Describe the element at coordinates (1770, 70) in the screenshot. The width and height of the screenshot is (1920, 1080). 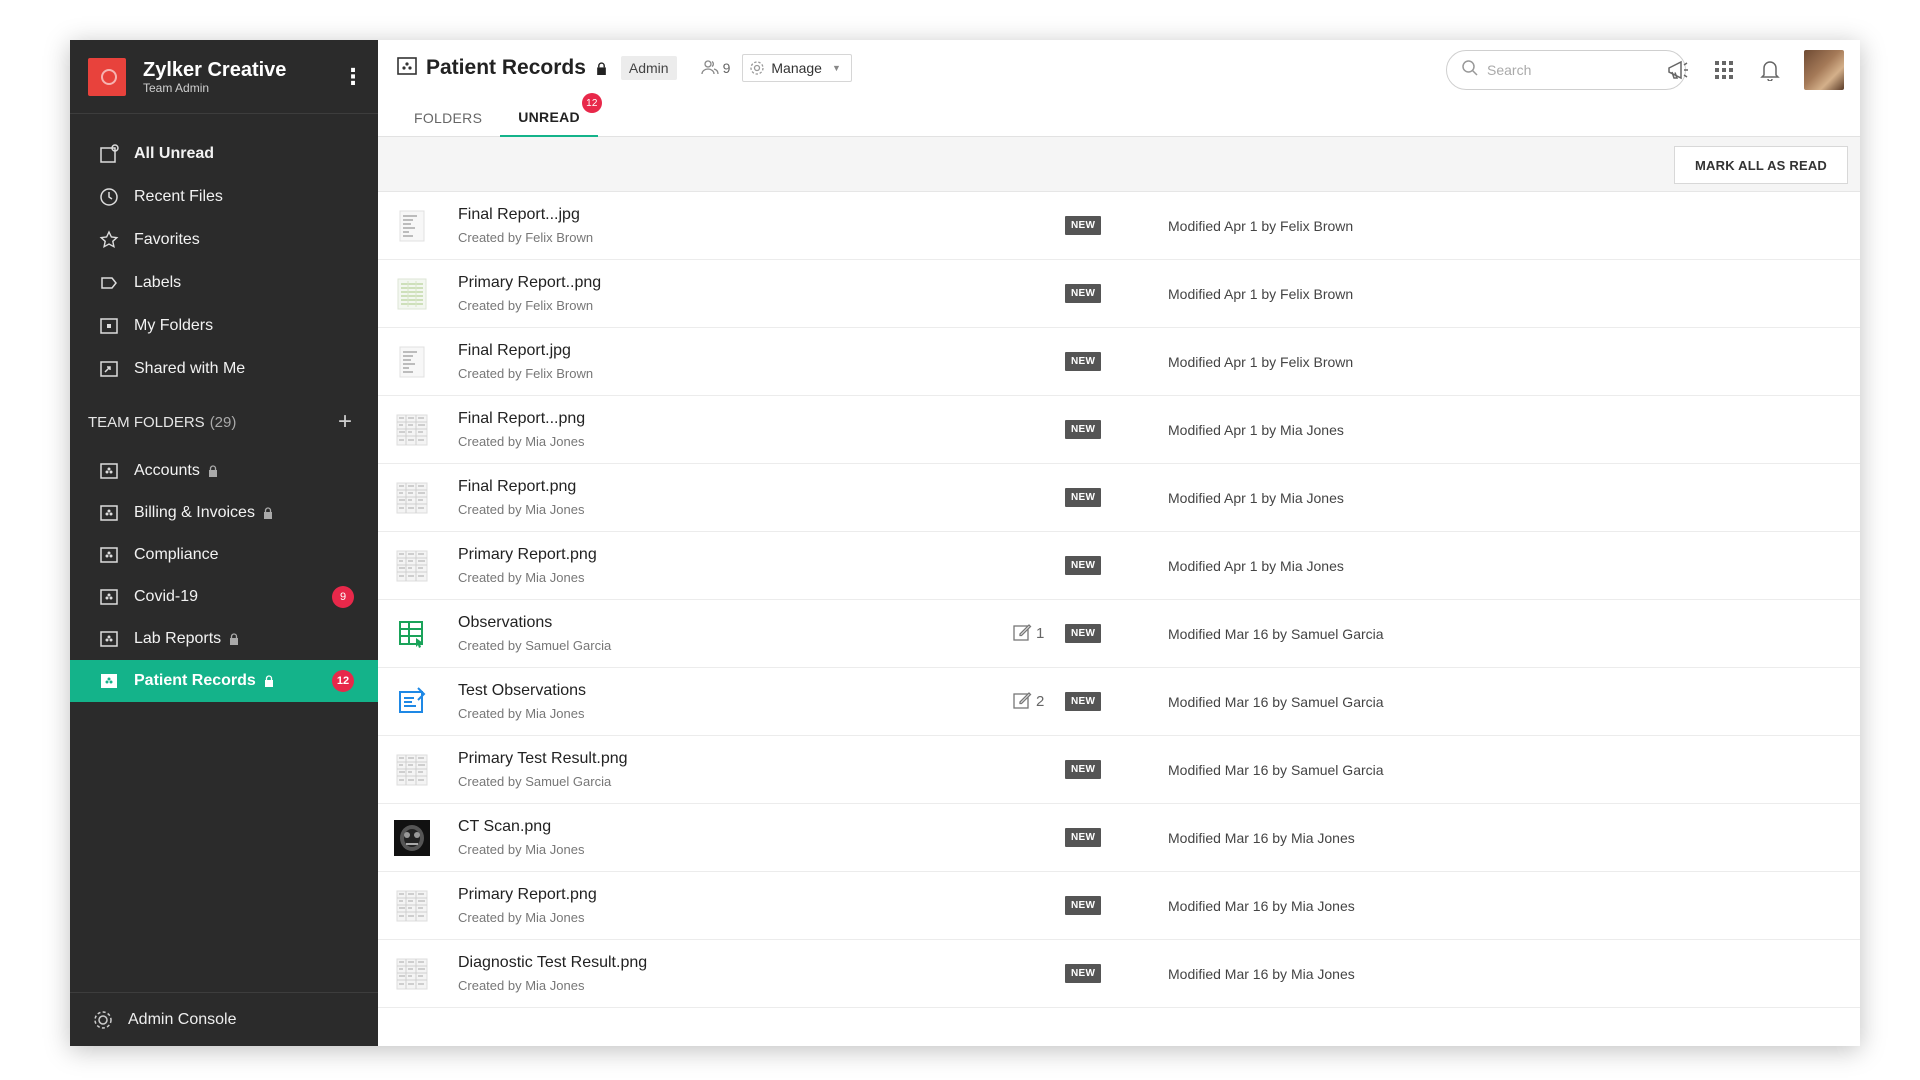
I see `bell-icon` at that location.